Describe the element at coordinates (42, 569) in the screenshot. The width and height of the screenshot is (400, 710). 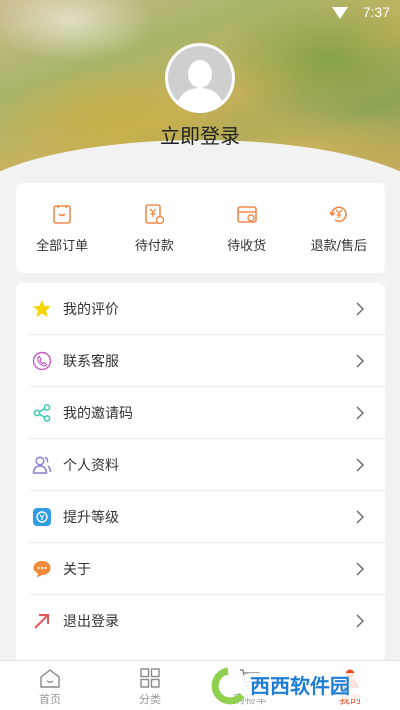
I see `chat-icon` at that location.